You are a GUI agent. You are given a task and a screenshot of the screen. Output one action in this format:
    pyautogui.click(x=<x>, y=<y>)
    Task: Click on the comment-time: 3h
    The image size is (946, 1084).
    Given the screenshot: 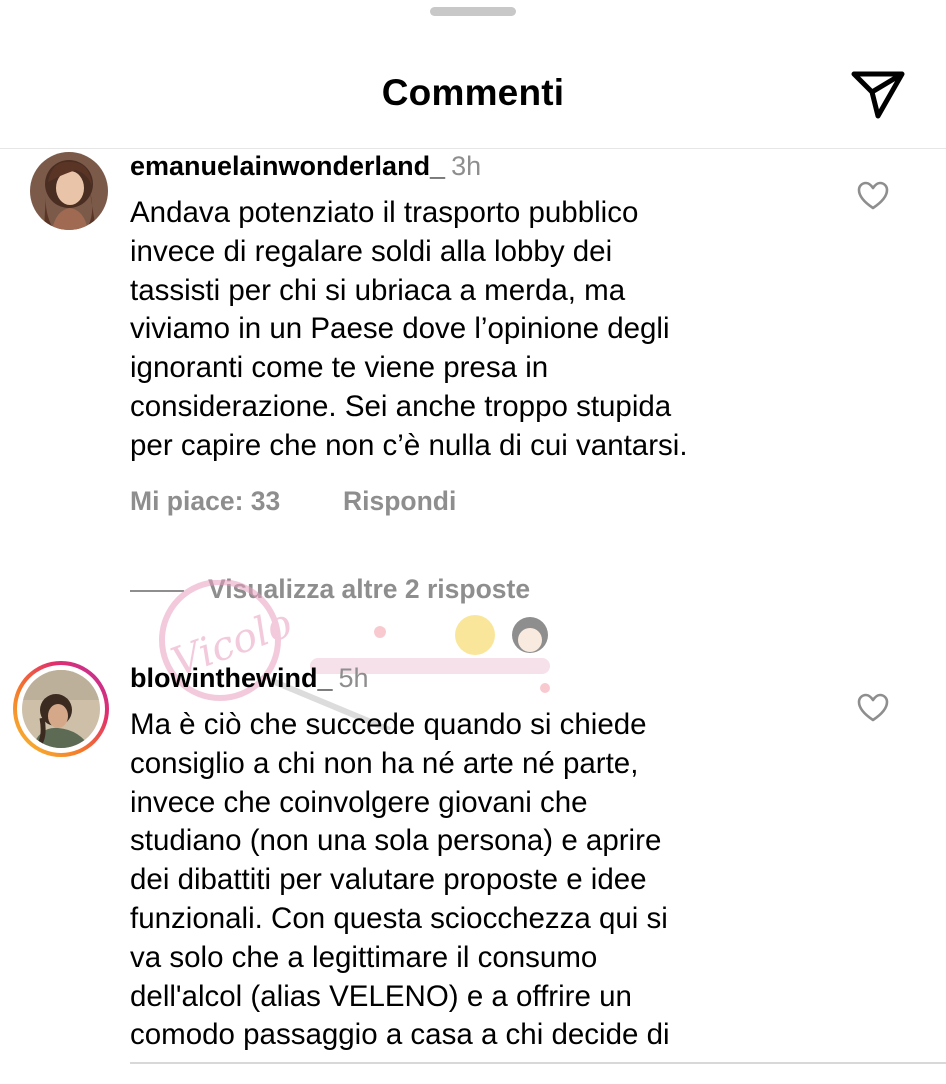 What is the action you would take?
    pyautogui.click(x=466, y=166)
    